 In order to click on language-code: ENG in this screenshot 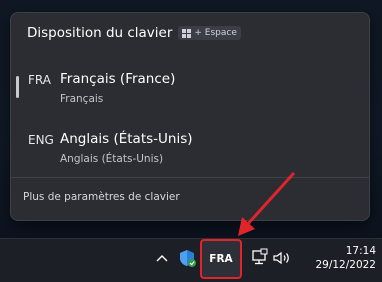, I will do `click(41, 140)`.